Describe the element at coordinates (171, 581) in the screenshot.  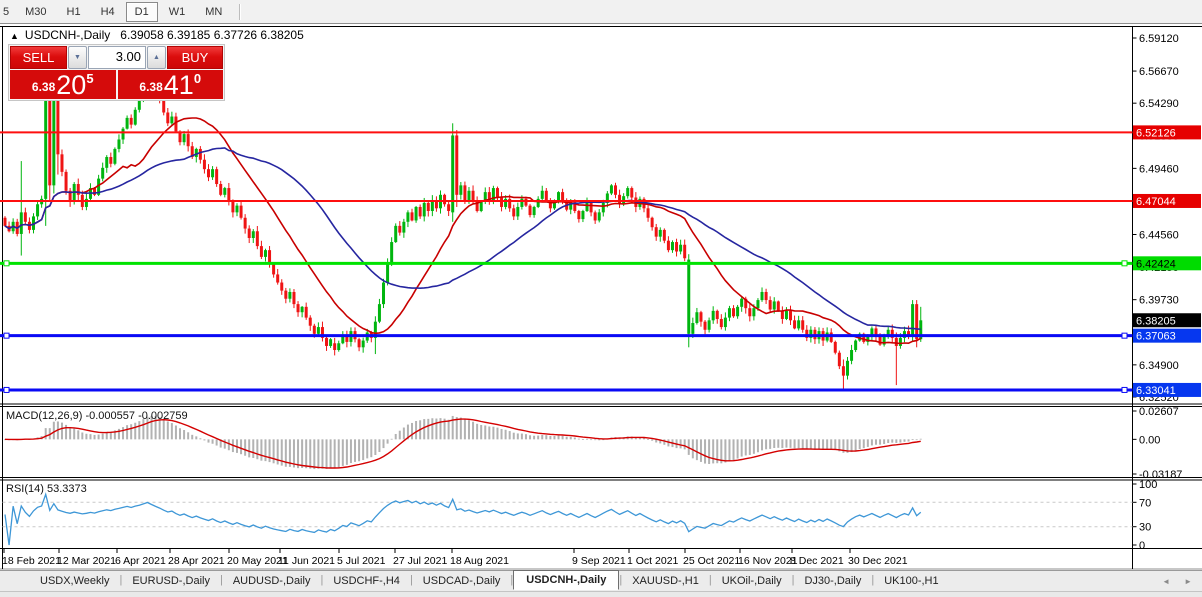
I see `tab-eurusd-daily: EURUSD-,Daily` at that location.